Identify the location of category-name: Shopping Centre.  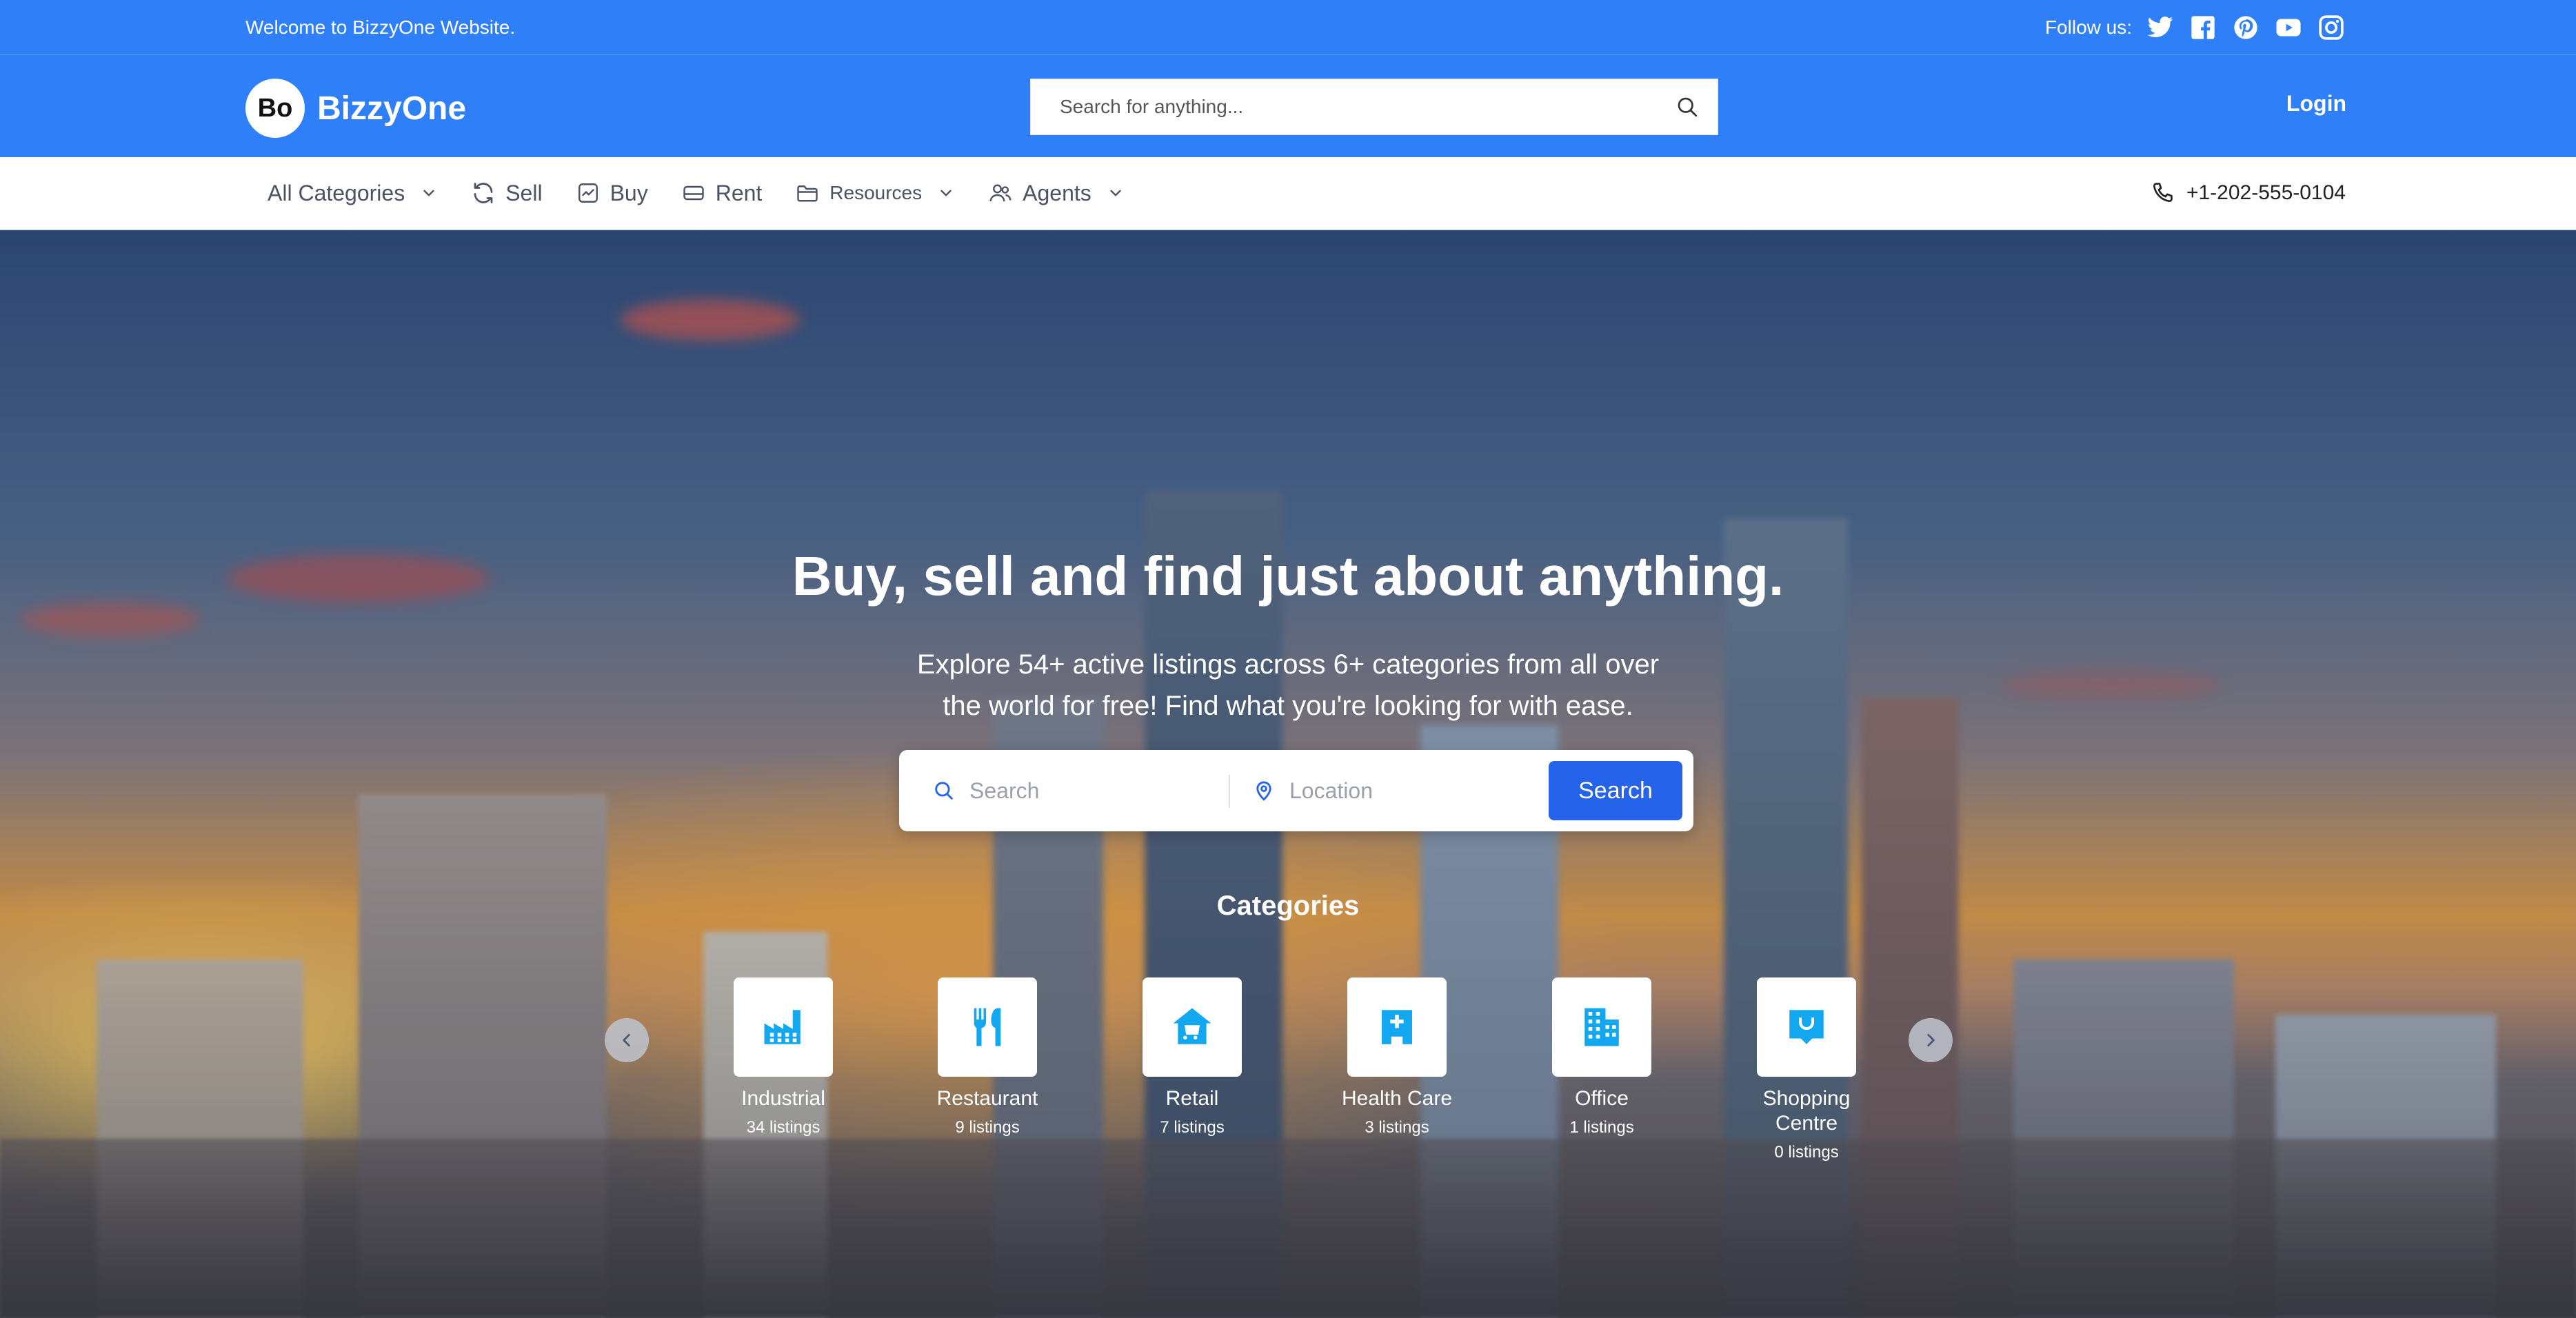
(1806, 1111).